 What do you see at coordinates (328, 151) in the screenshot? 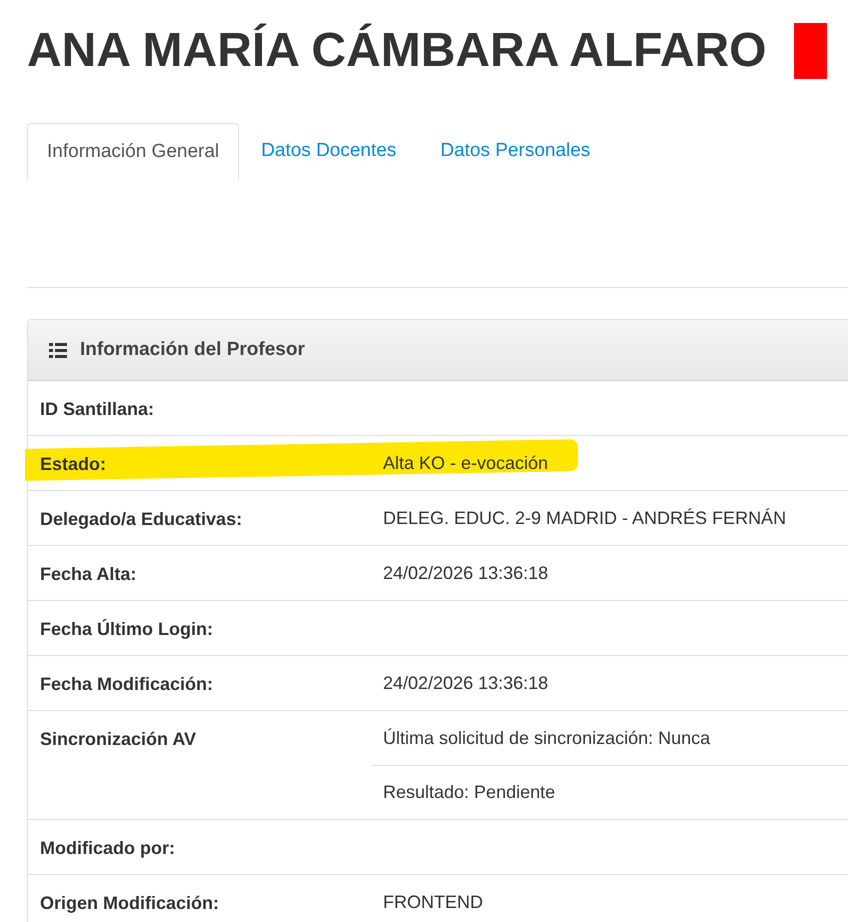
I see `tab: Datos Docentes` at bounding box center [328, 151].